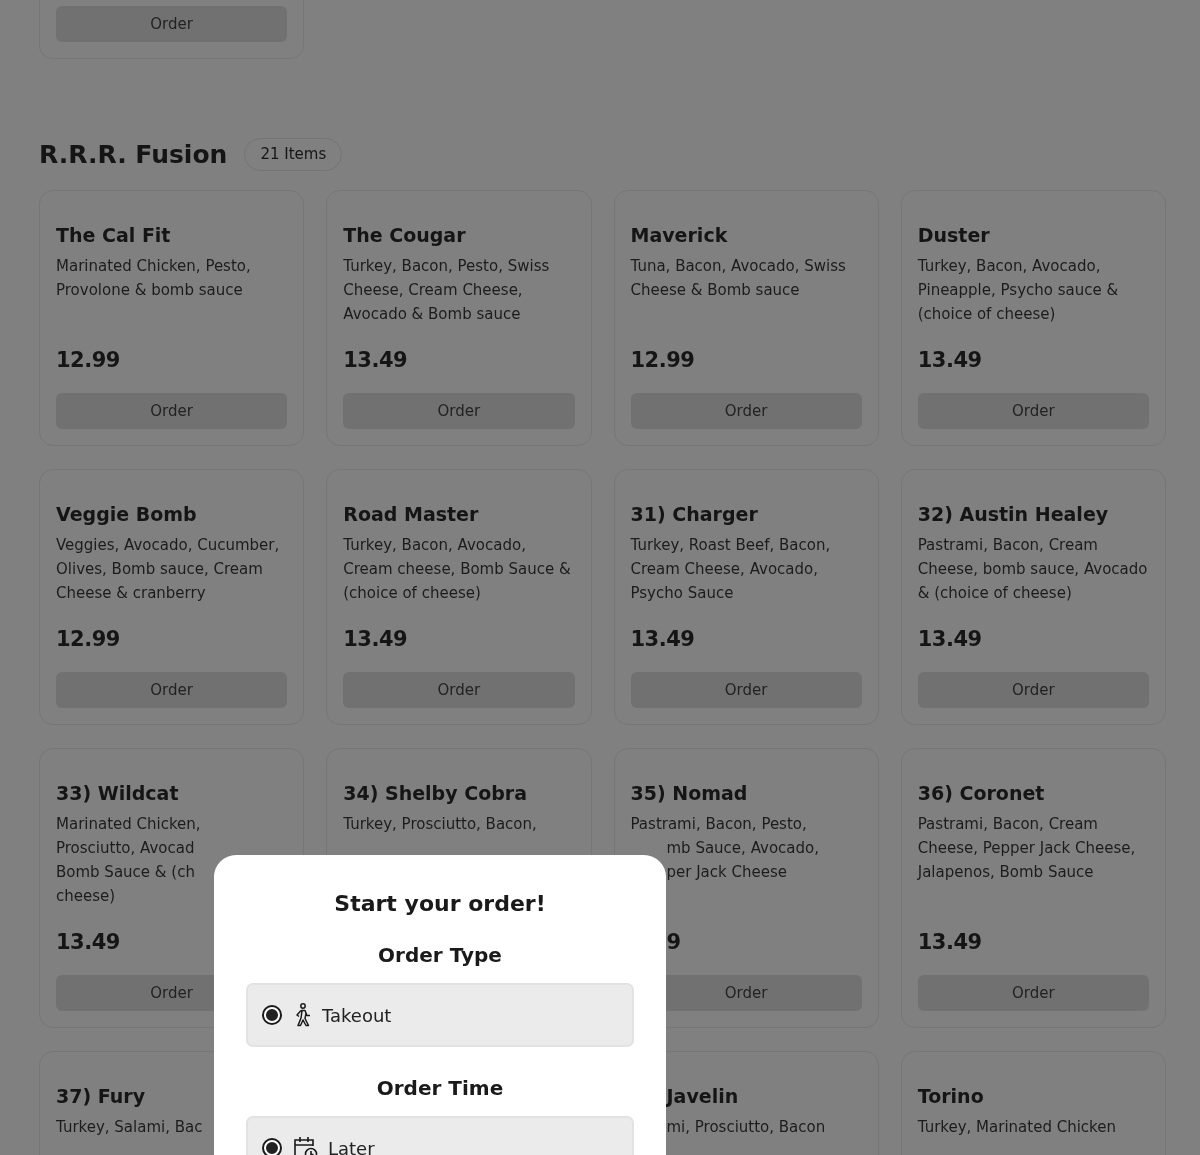 The image size is (1200, 1155). What do you see at coordinates (127, 514) in the screenshot?
I see `item-name: Veggie Bomb` at bounding box center [127, 514].